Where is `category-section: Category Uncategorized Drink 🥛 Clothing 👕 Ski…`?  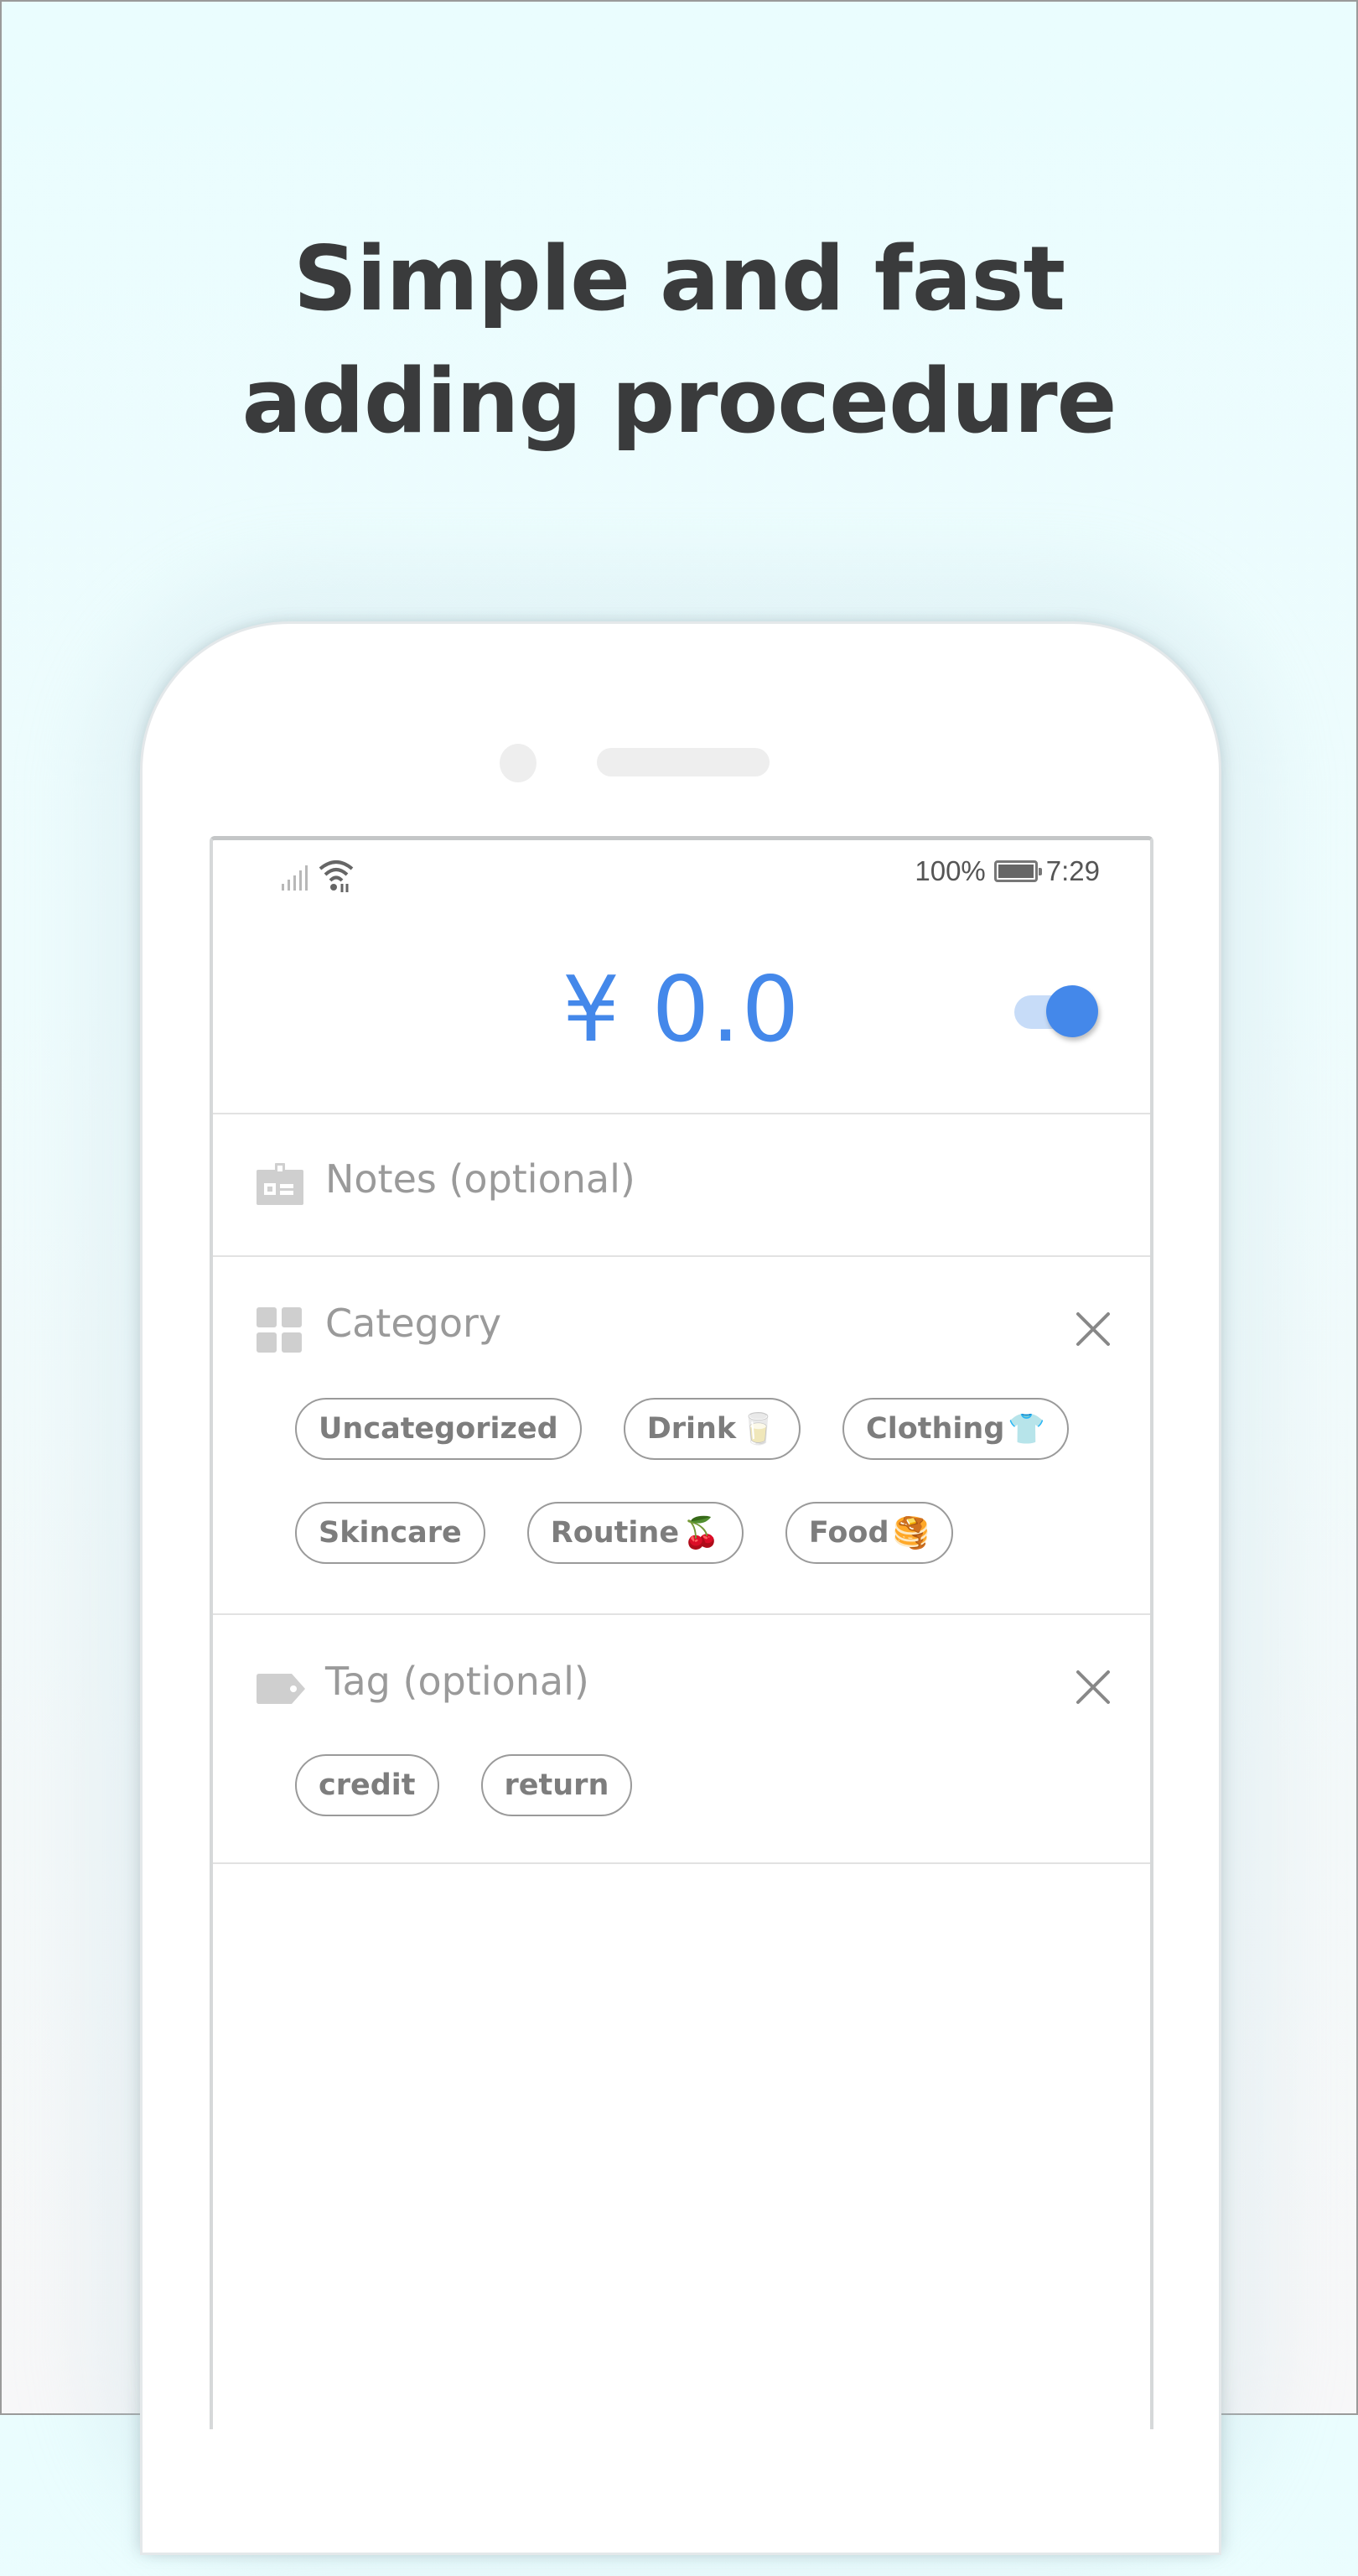
category-section: Category Uncategorized Drink 🥛 Clothing 👕 Ski… is located at coordinates (681, 1436).